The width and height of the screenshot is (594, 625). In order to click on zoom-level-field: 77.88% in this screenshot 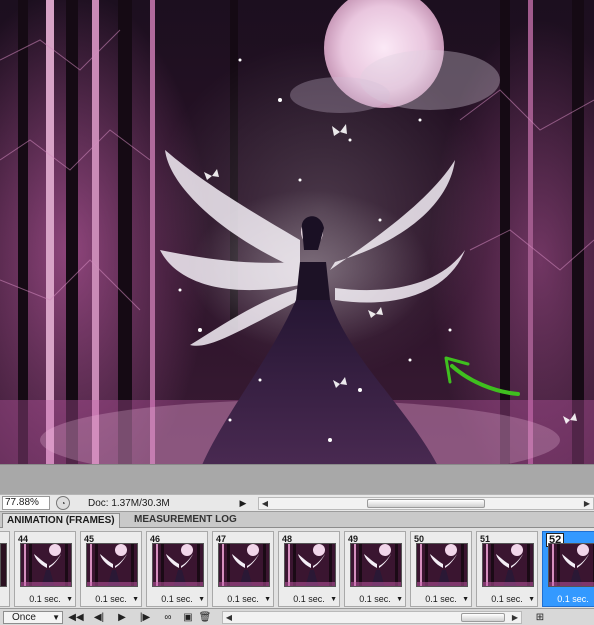, I will do `click(26, 503)`.